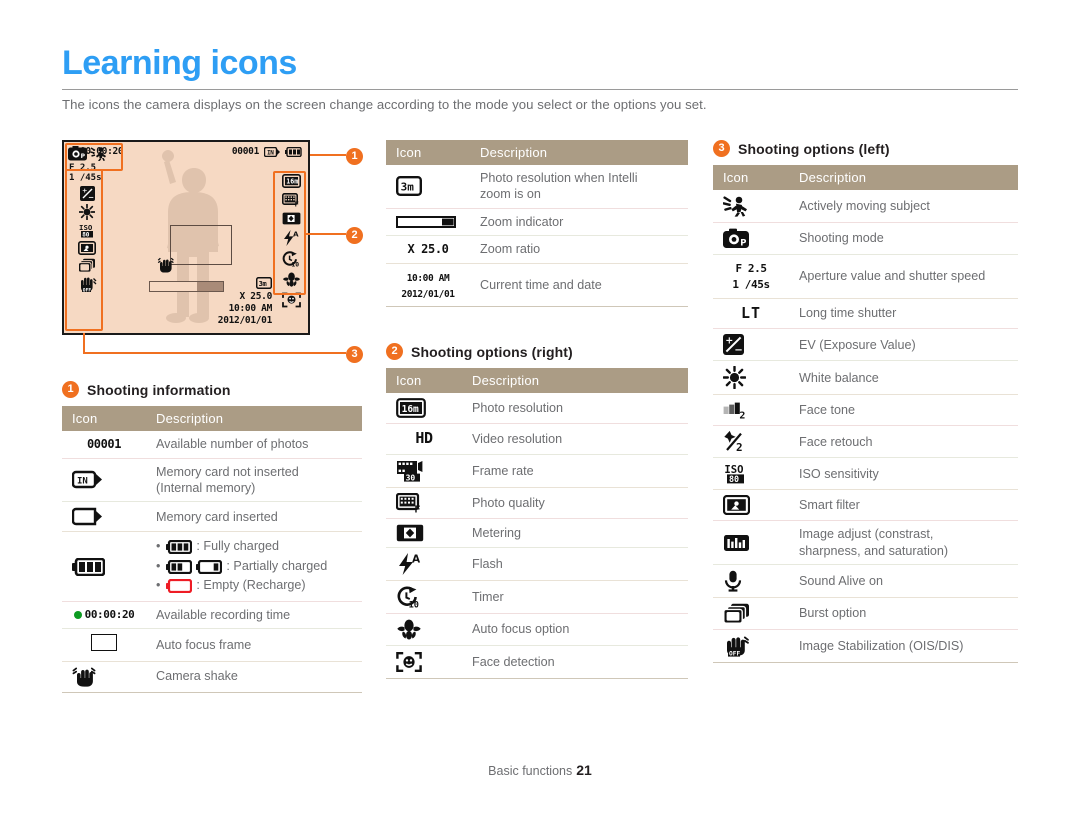 The height and width of the screenshot is (815, 1080). Describe the element at coordinates (521, 629) in the screenshot. I see `row-description: Auto focus option` at that location.